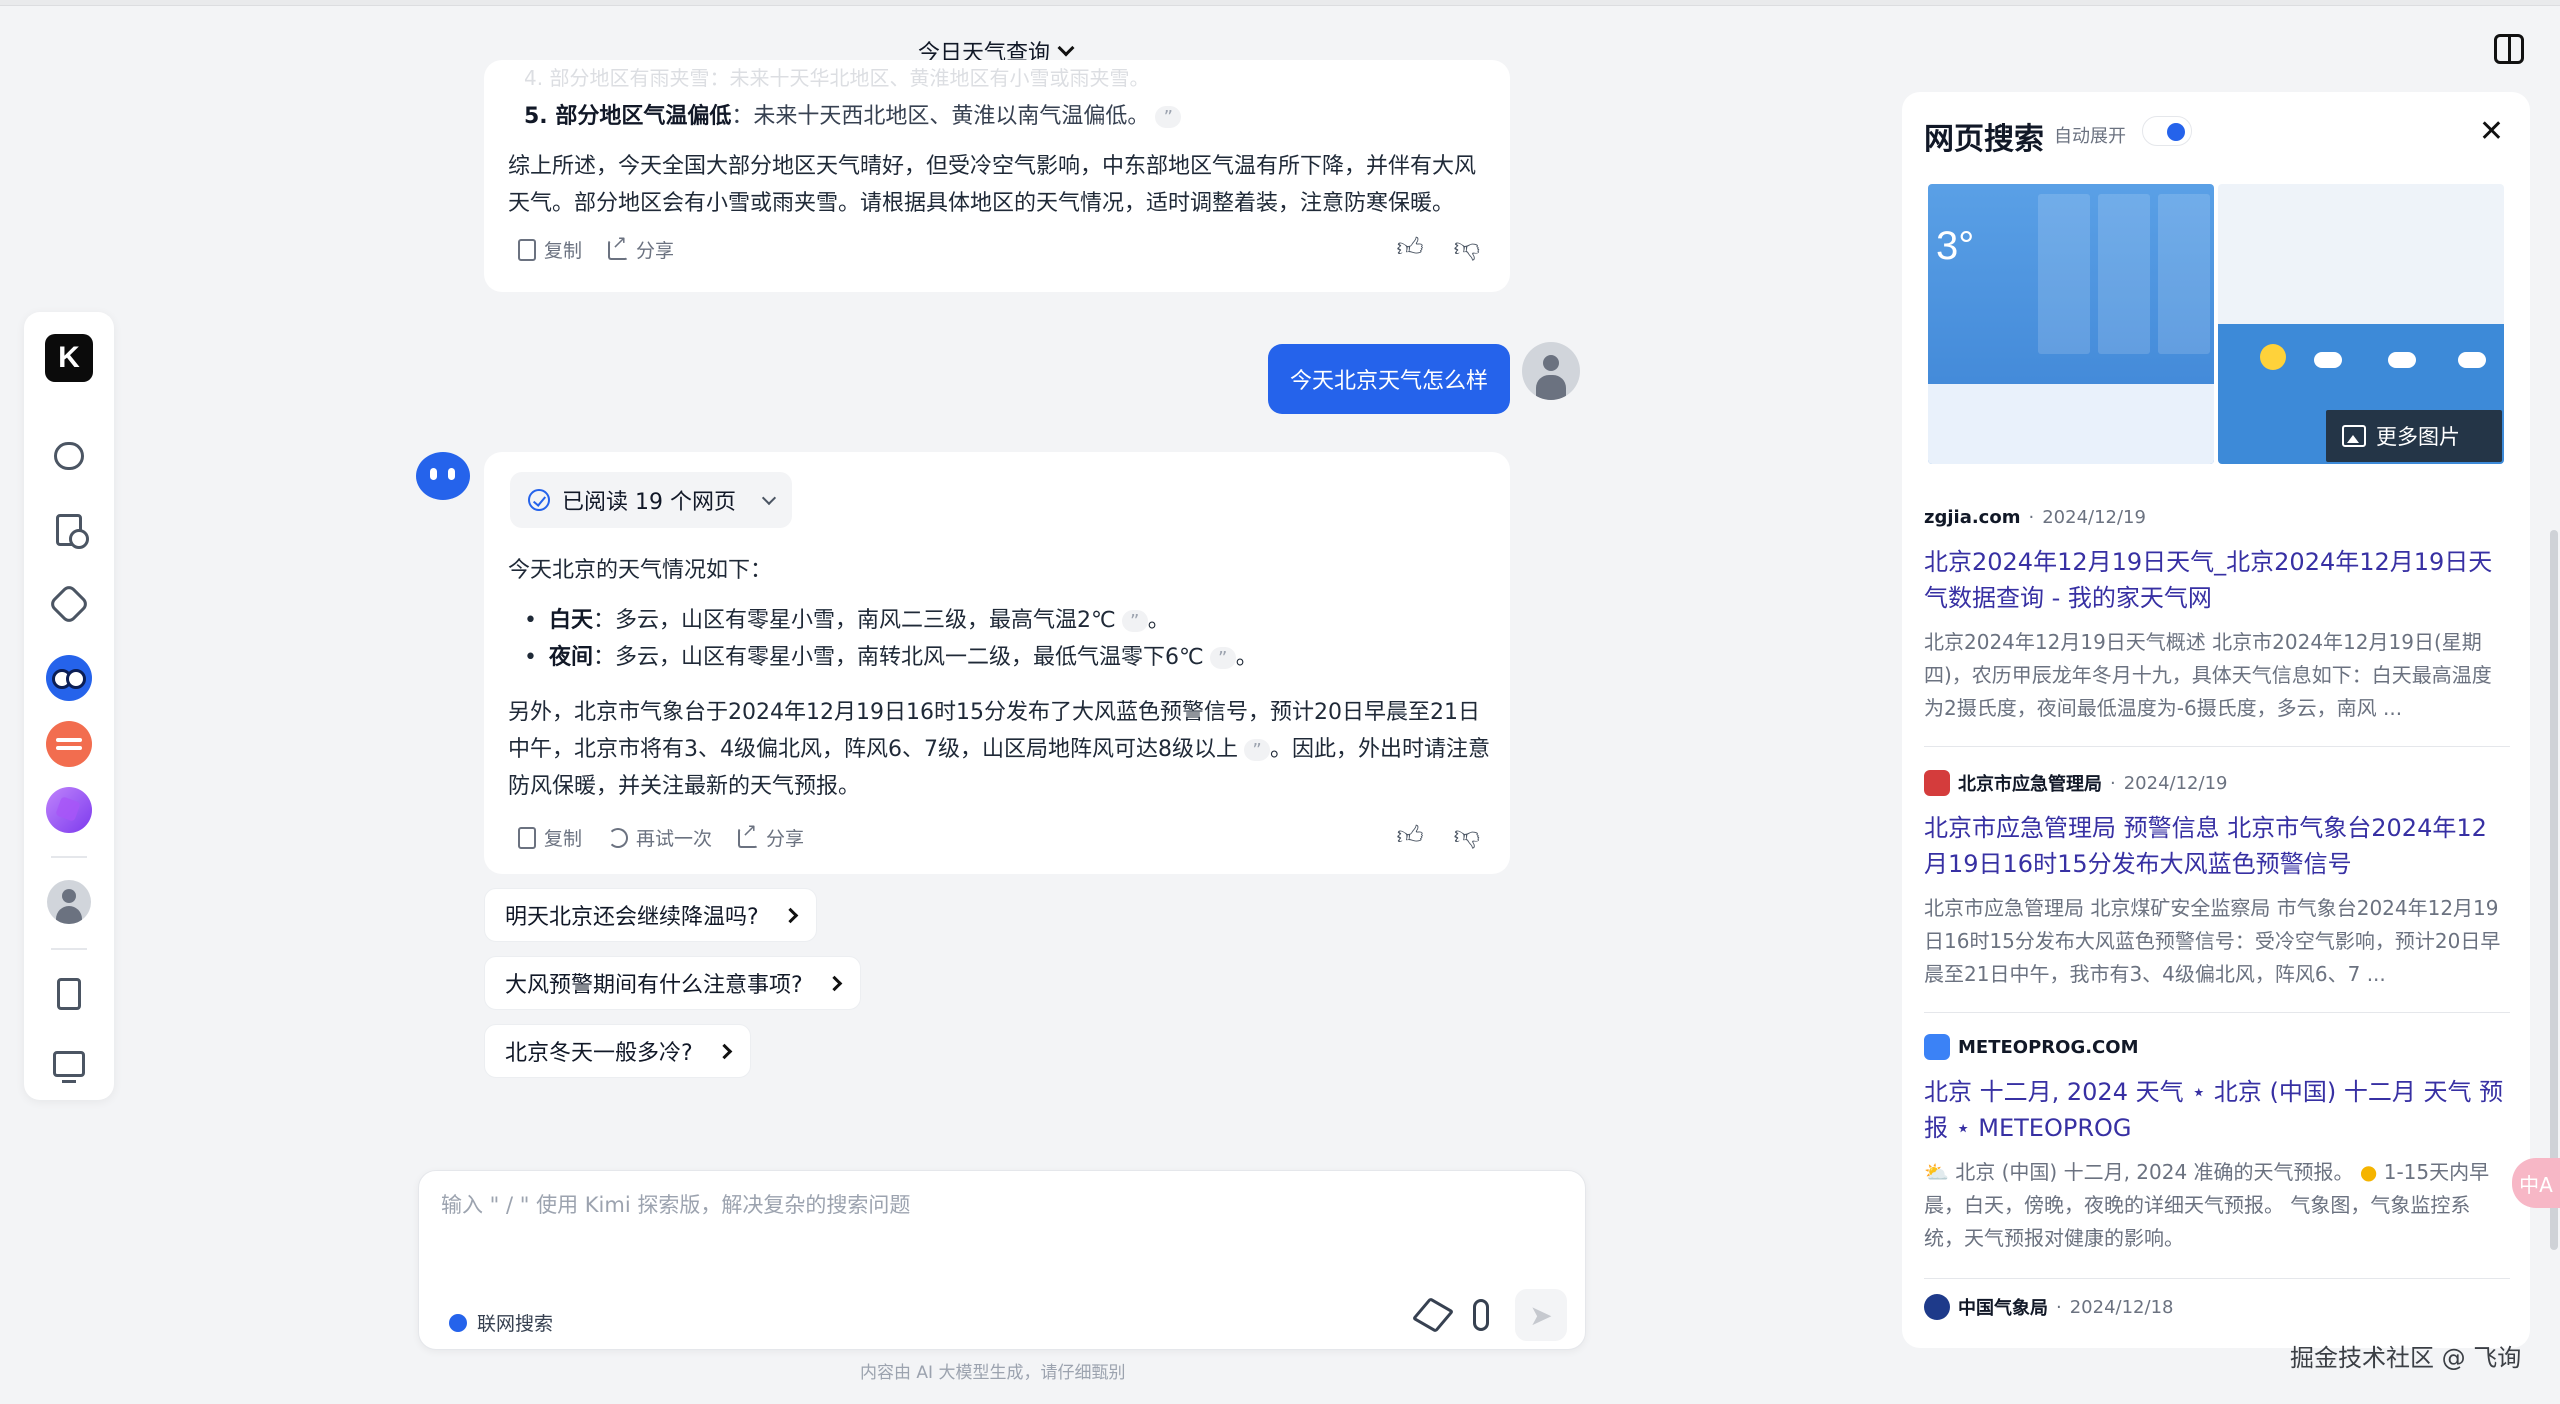 Image resolution: width=2560 pixels, height=1404 pixels. Describe the element at coordinates (2217, 783) in the screenshot. I see `result-source: 北京市应急管理局 · 2024/12/19` at that location.